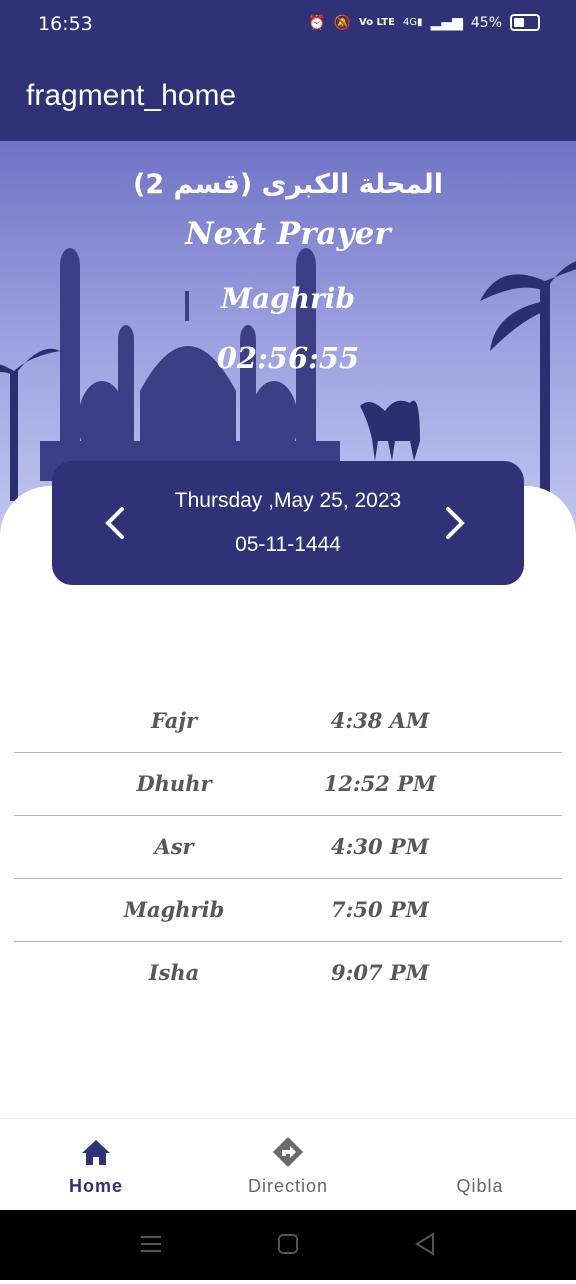 This screenshot has height=1284, width=576. Describe the element at coordinates (480, 1165) in the screenshot. I see `nav-qibla: Qibla` at that location.